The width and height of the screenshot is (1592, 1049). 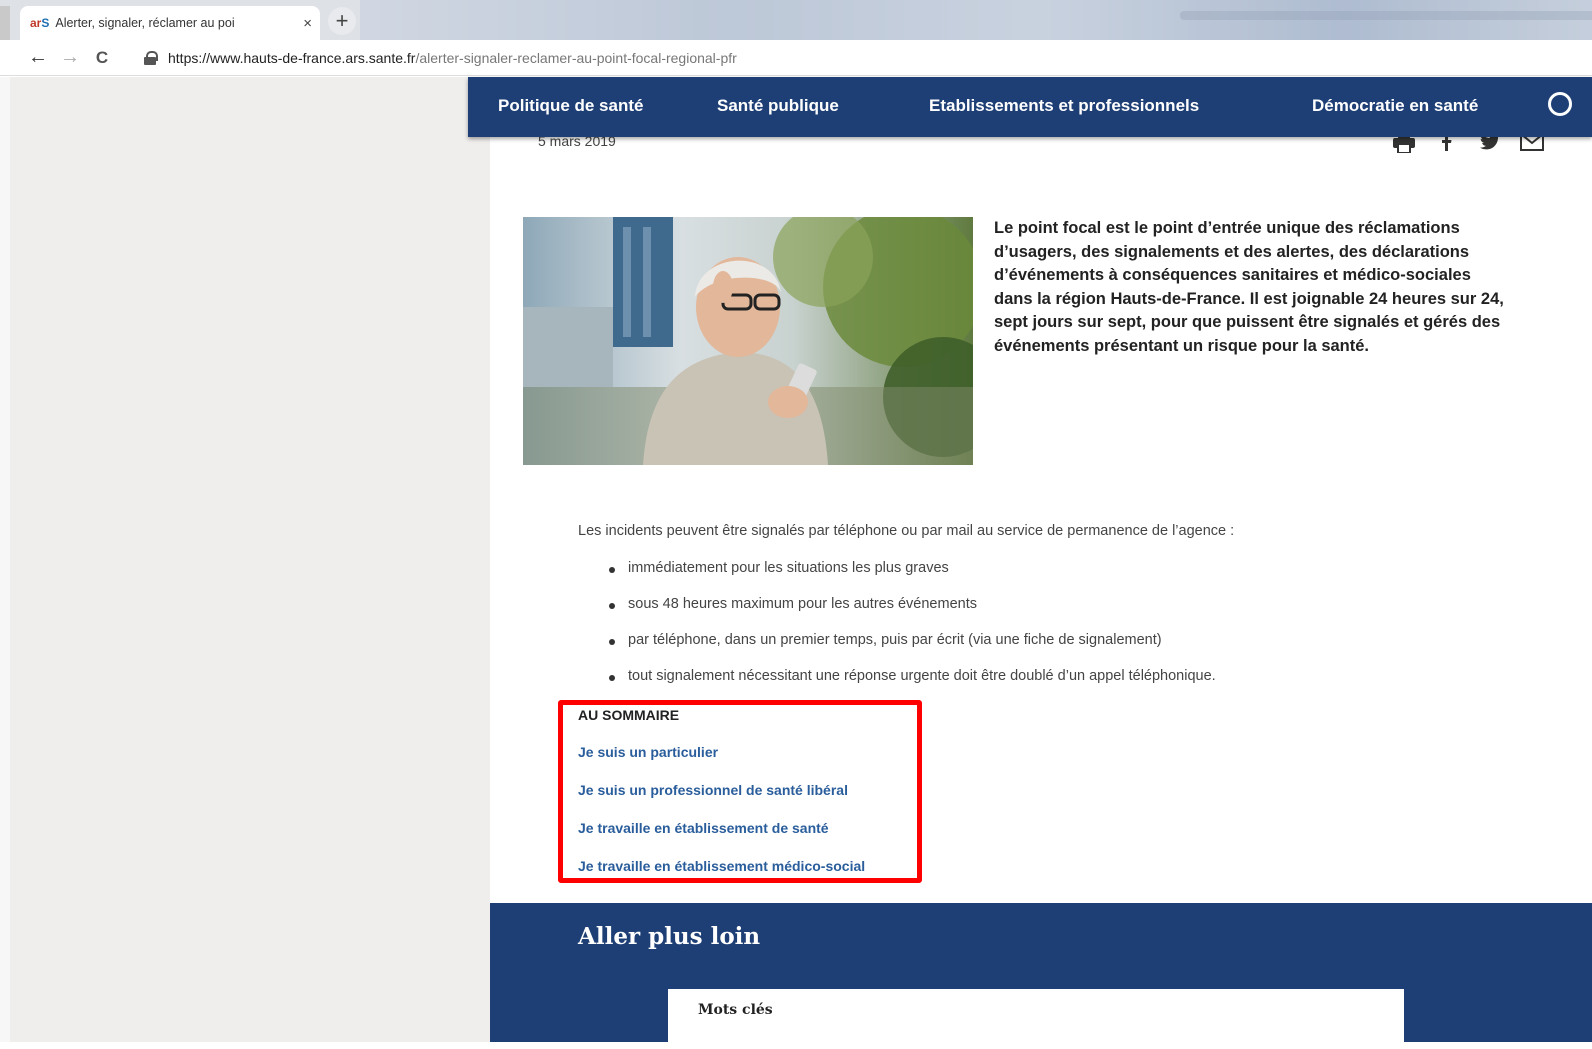 What do you see at coordinates (70, 57) in the screenshot?
I see `forward-button: →` at bounding box center [70, 57].